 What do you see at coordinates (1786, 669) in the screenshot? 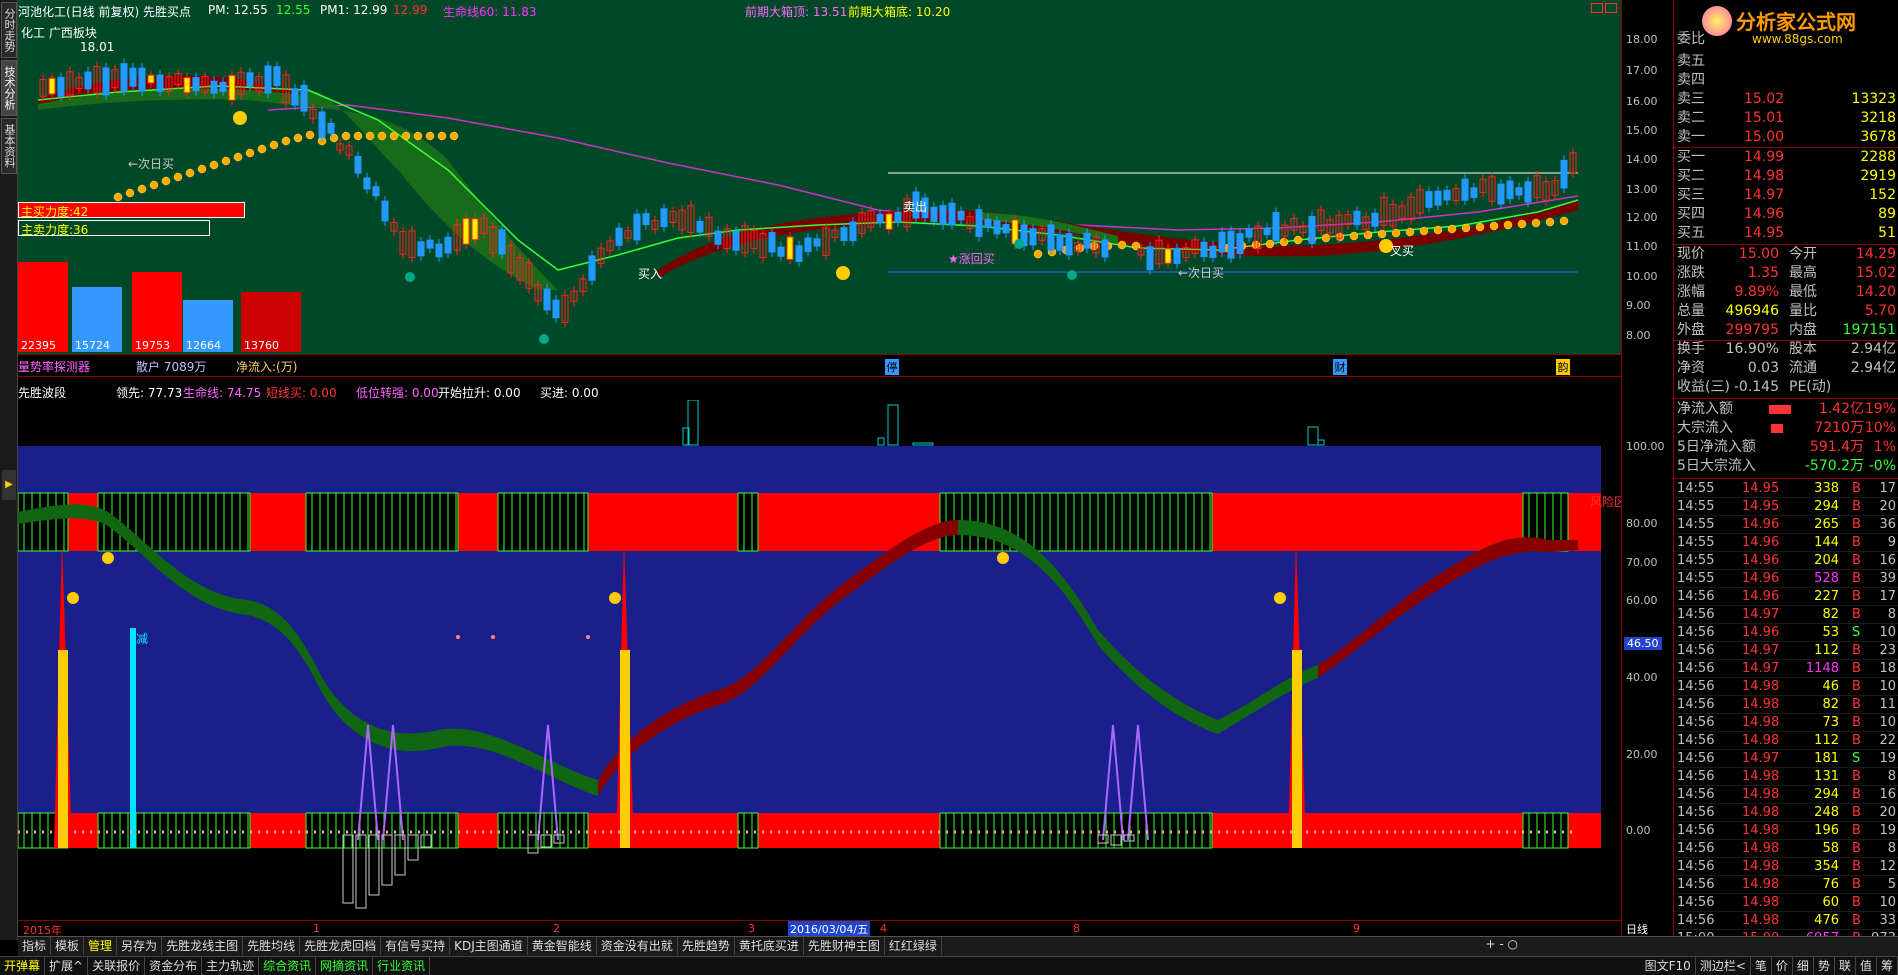
I see `trade-row: 14:56 14.97 1148 B 18` at bounding box center [1786, 669].